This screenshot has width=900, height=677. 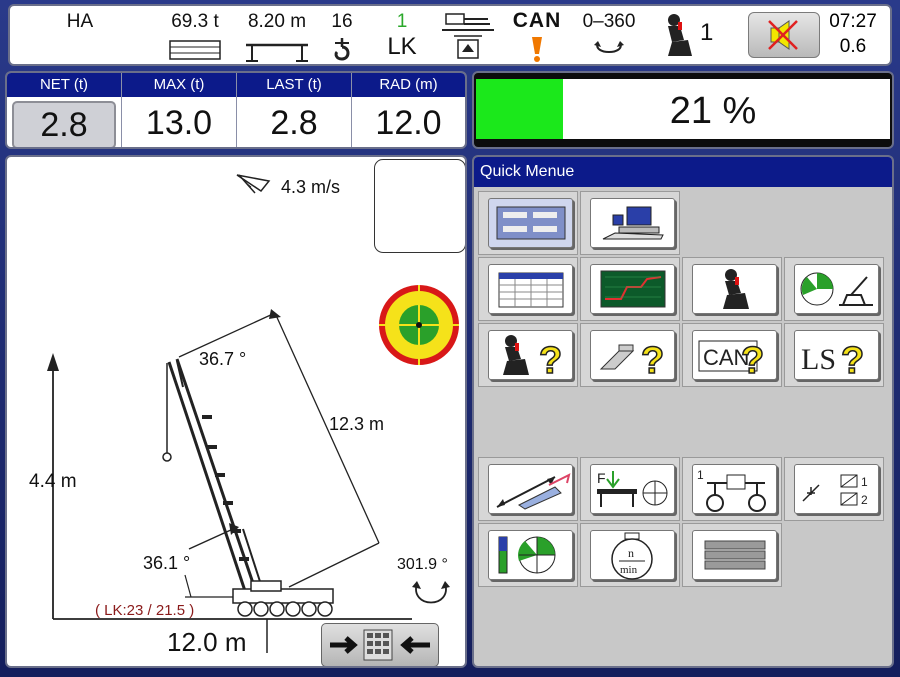 I want to click on load-percentage-bar: 21 %, so click(x=683, y=110).